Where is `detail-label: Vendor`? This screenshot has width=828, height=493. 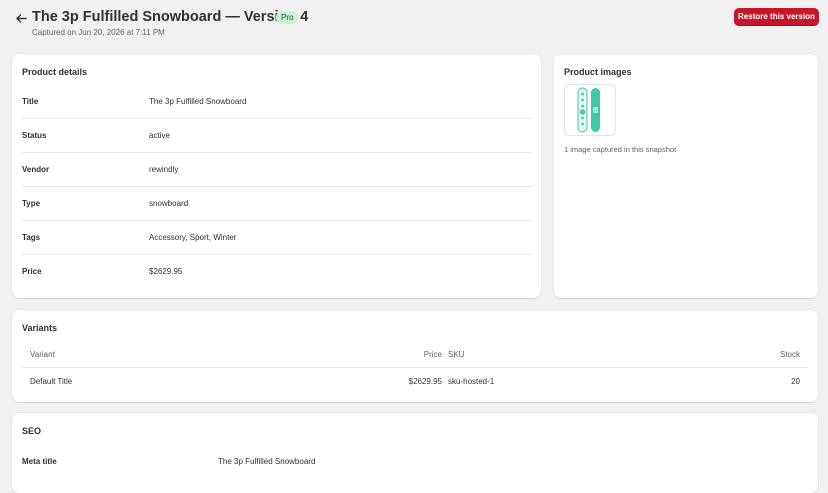 detail-label: Vendor is located at coordinates (36, 169).